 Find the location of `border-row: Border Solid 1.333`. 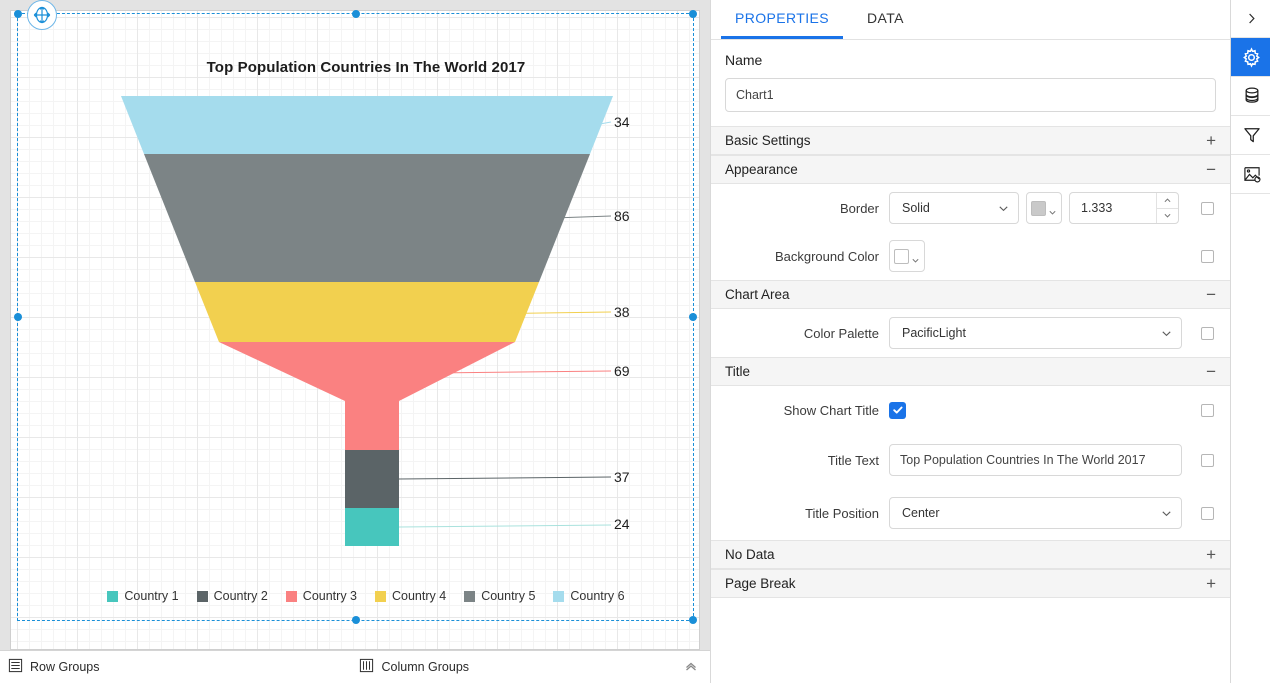

border-row: Border Solid 1.333 is located at coordinates (970, 208).